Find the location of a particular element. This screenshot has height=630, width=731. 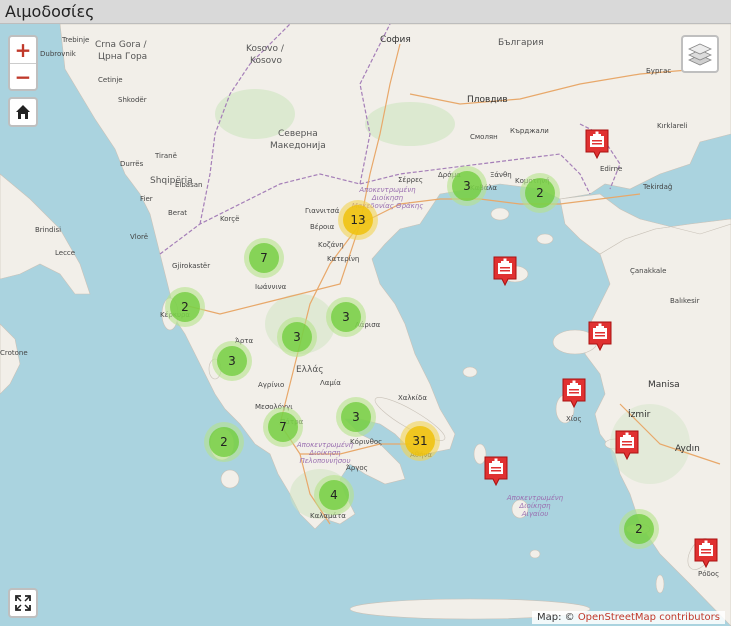

marker-cluster: 13 is located at coordinates (358, 220).